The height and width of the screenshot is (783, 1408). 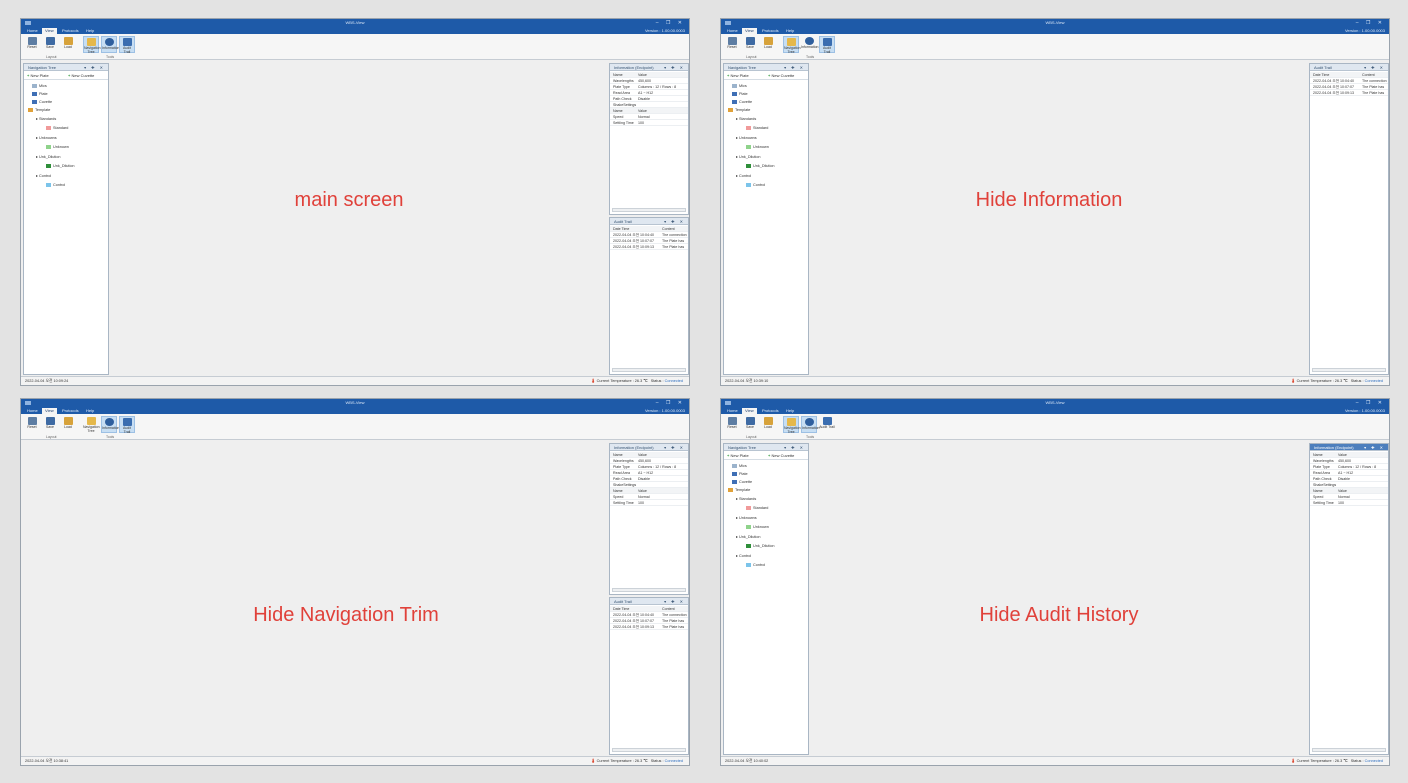 I want to click on load-icon, so click(x=68, y=421).